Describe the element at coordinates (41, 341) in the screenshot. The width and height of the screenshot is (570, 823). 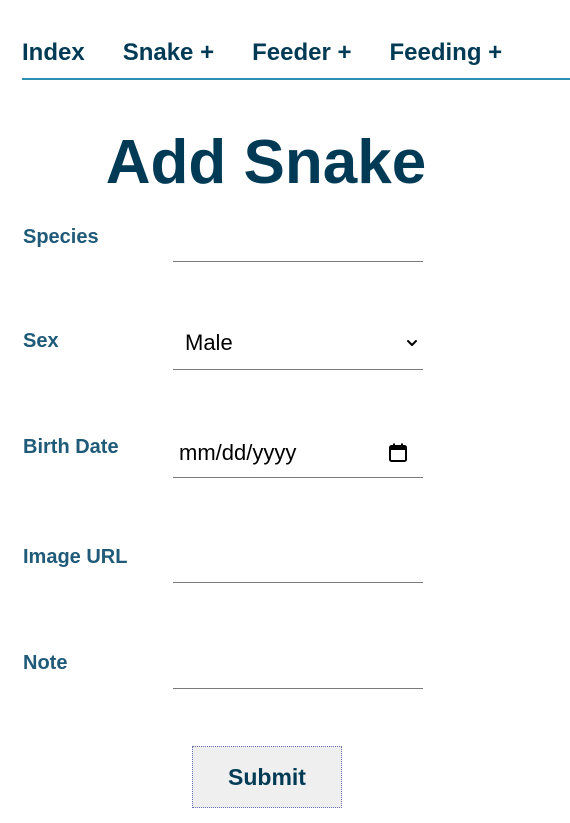
I see `sex-label: Sex` at that location.